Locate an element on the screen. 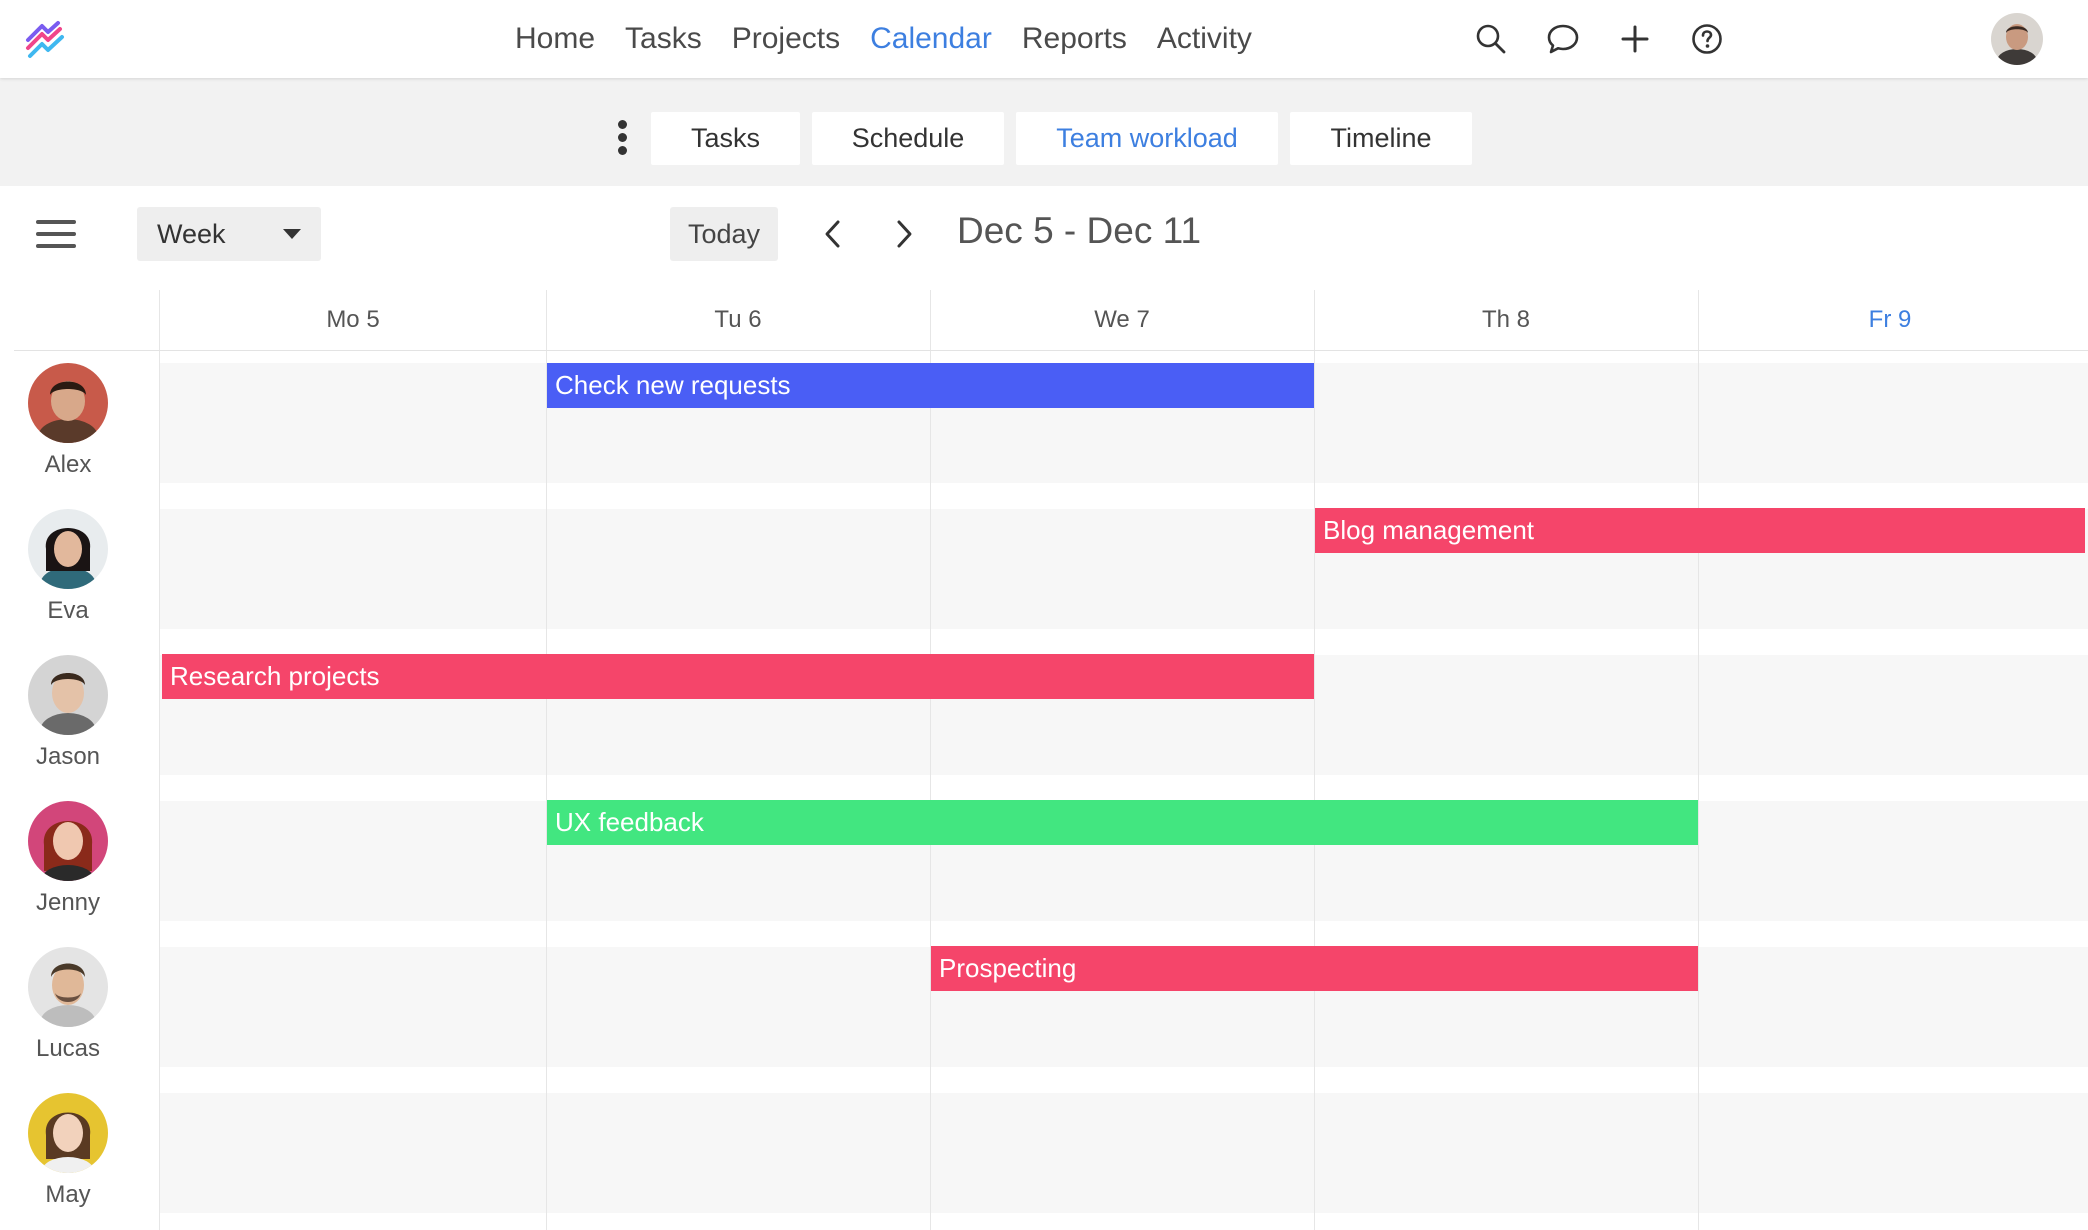  caret-down-icon is located at coordinates (292, 234).